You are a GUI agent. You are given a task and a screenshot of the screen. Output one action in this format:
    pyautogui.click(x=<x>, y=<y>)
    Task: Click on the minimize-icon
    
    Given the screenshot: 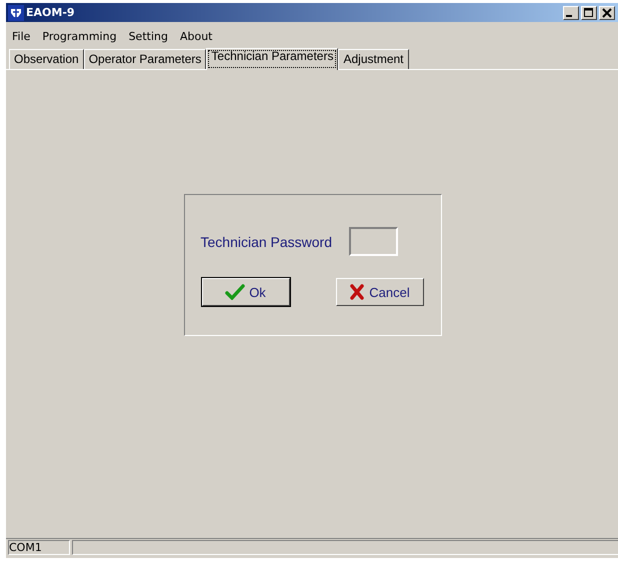 What is the action you would take?
    pyautogui.click(x=569, y=15)
    